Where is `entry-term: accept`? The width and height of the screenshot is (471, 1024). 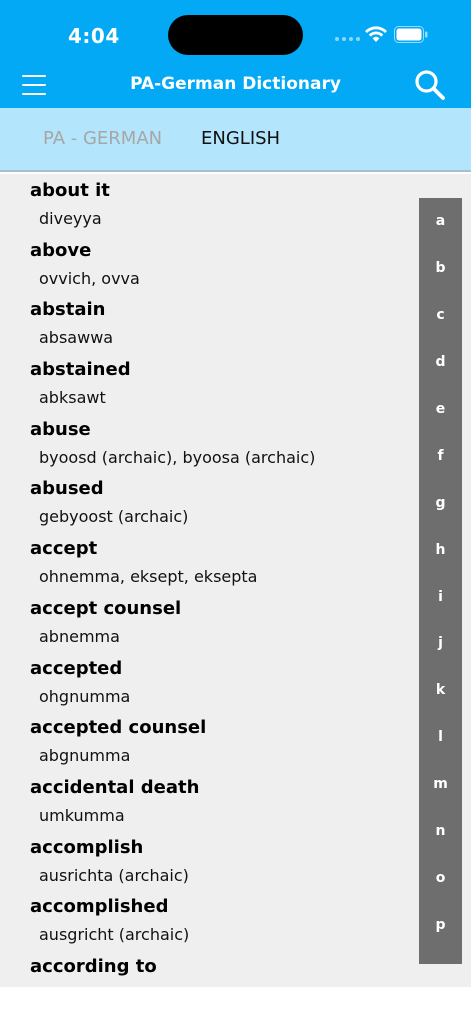 entry-term: accept is located at coordinates (64, 549).